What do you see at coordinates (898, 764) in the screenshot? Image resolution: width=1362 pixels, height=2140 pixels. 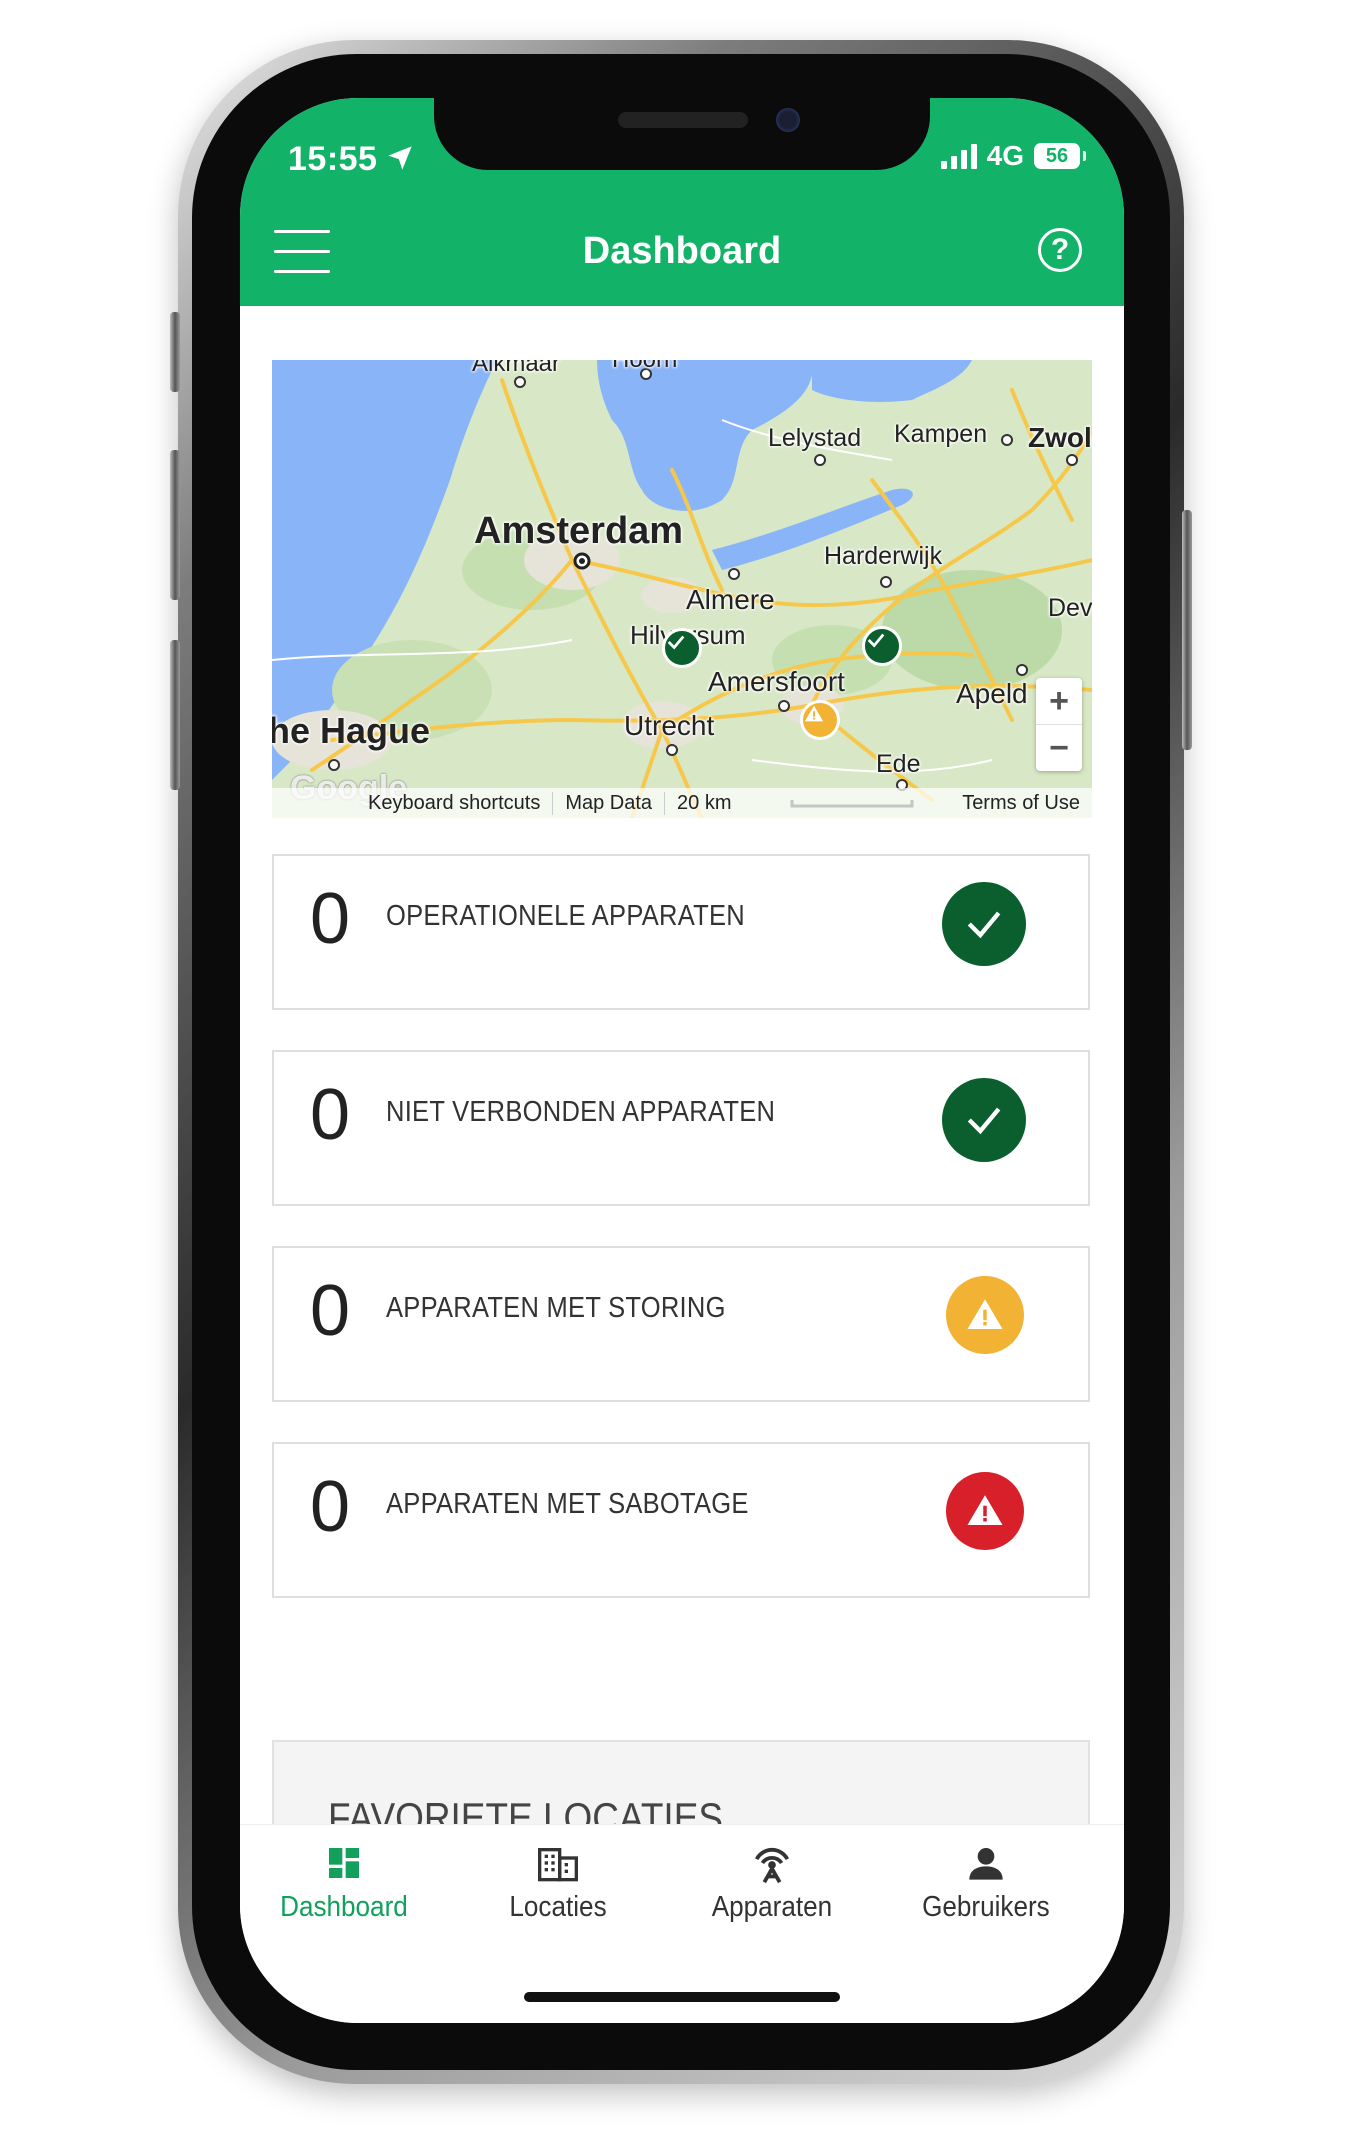 I see `map-label-ede: Ede` at bounding box center [898, 764].